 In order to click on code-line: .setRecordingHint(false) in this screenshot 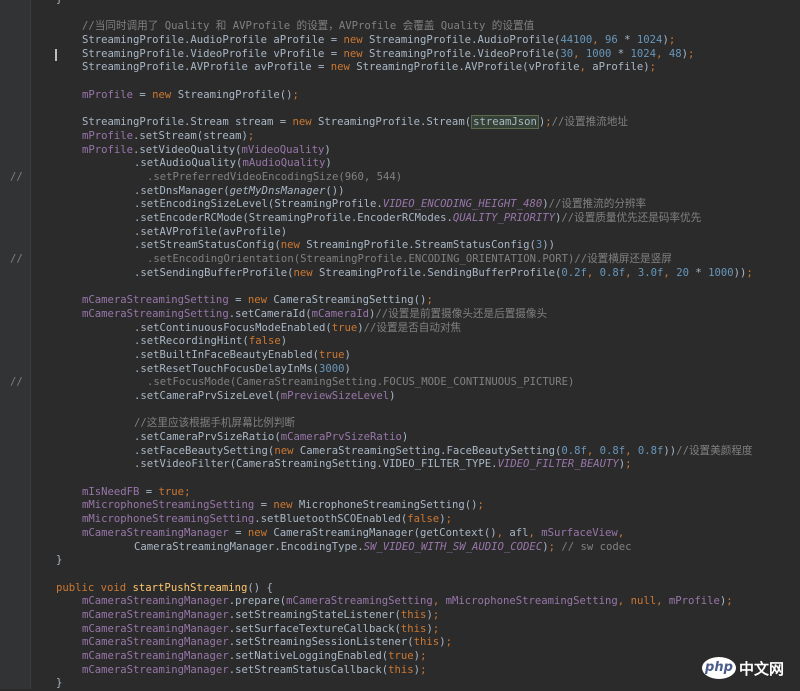, I will do `click(415, 342)`.